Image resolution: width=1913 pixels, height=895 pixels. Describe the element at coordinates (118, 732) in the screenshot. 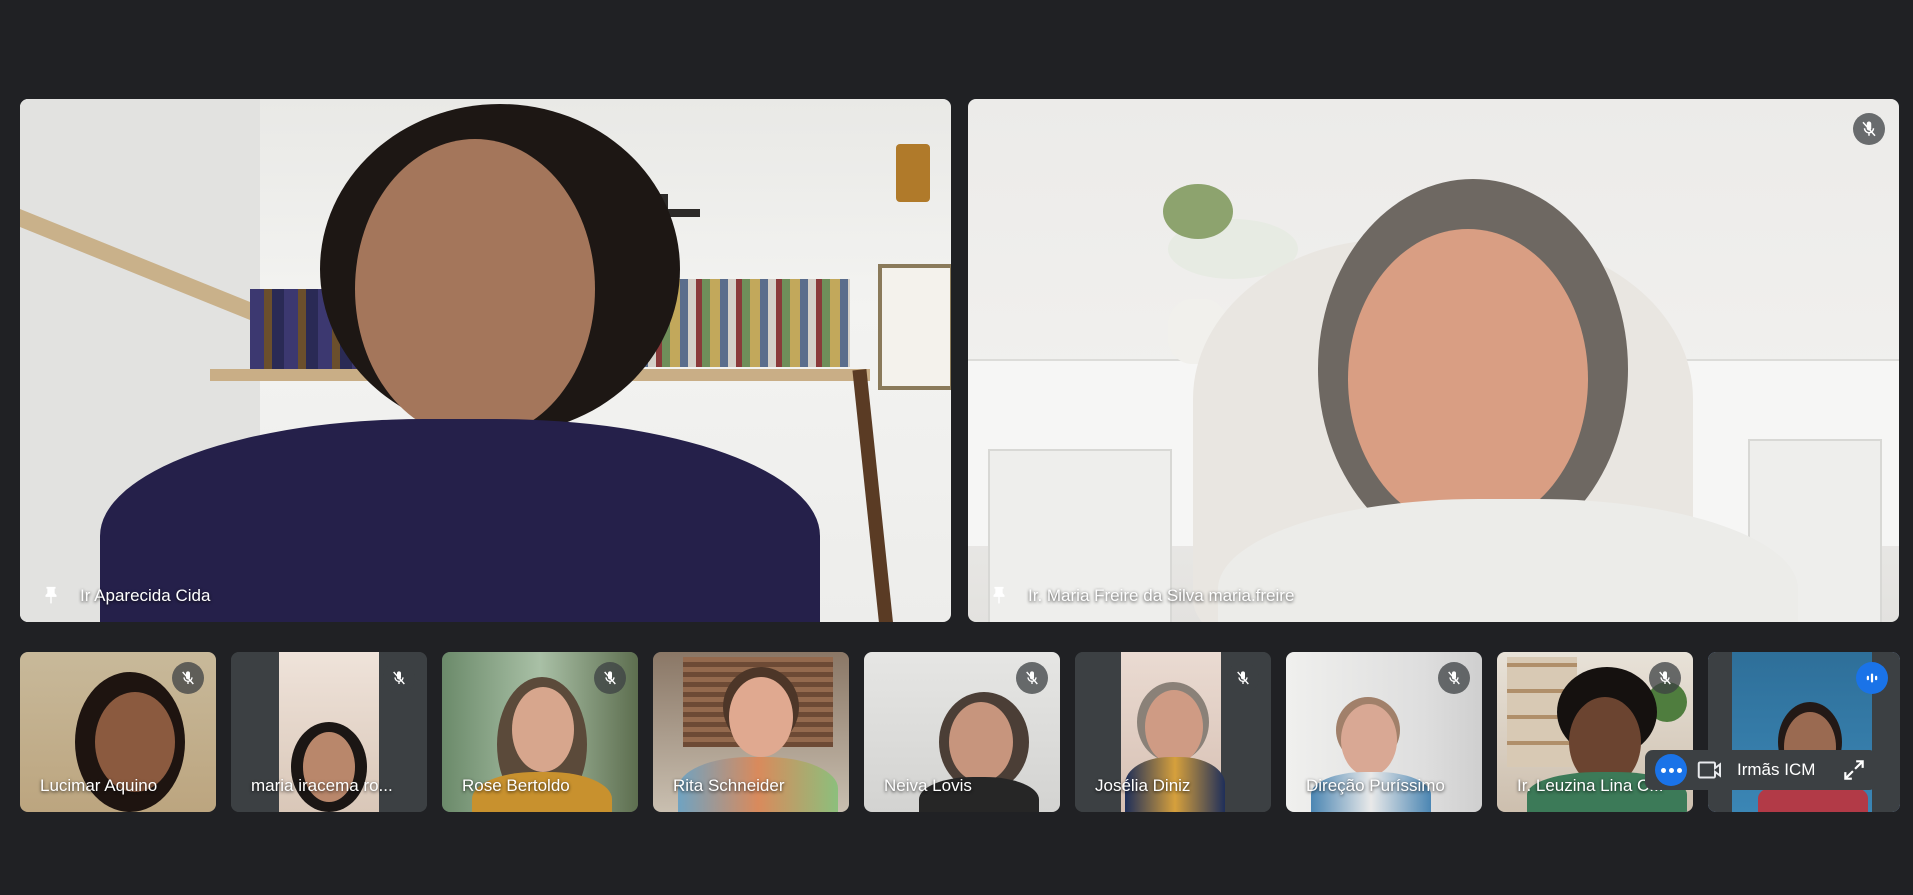

I see `thumb-tile-lucimar: Lucimar Aquino` at that location.